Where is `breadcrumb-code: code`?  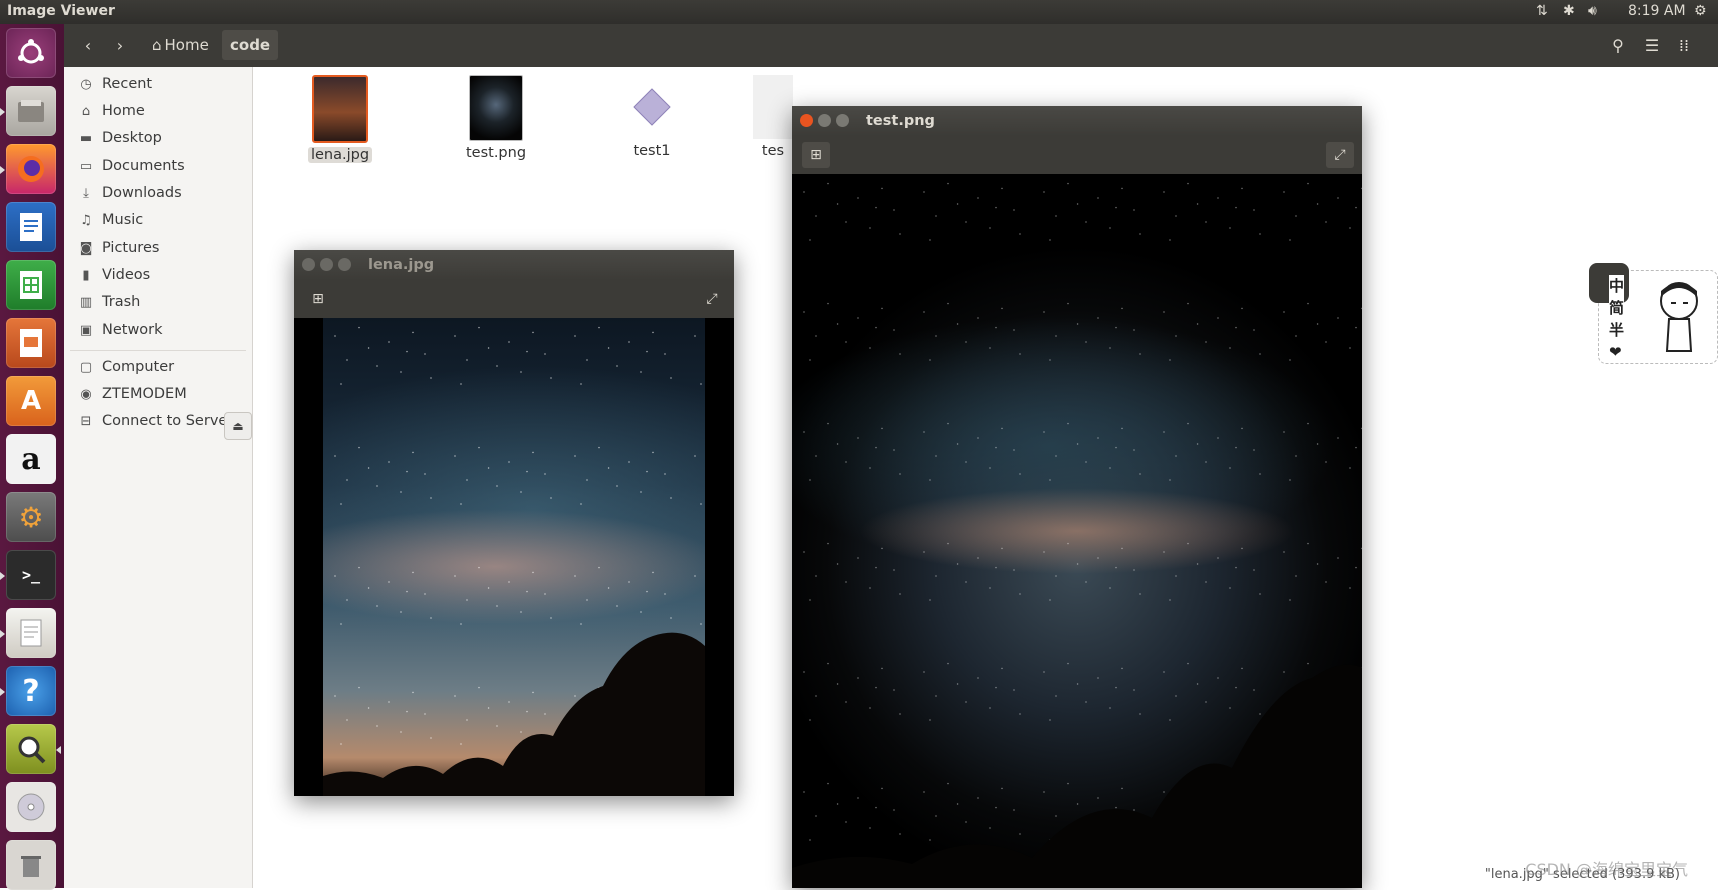 breadcrumb-code: code is located at coordinates (250, 45).